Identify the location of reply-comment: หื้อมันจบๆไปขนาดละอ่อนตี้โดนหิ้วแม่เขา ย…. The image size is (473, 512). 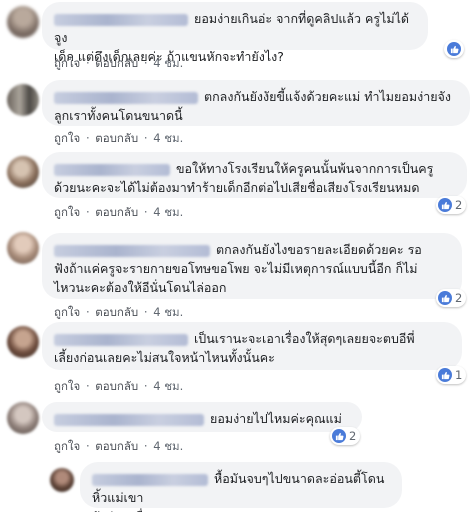
(236, 487).